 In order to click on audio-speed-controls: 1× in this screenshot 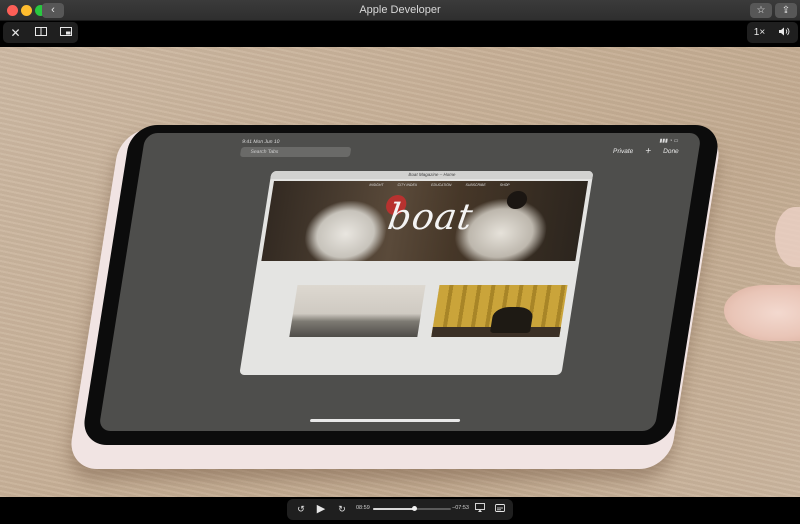, I will do `click(772, 32)`.